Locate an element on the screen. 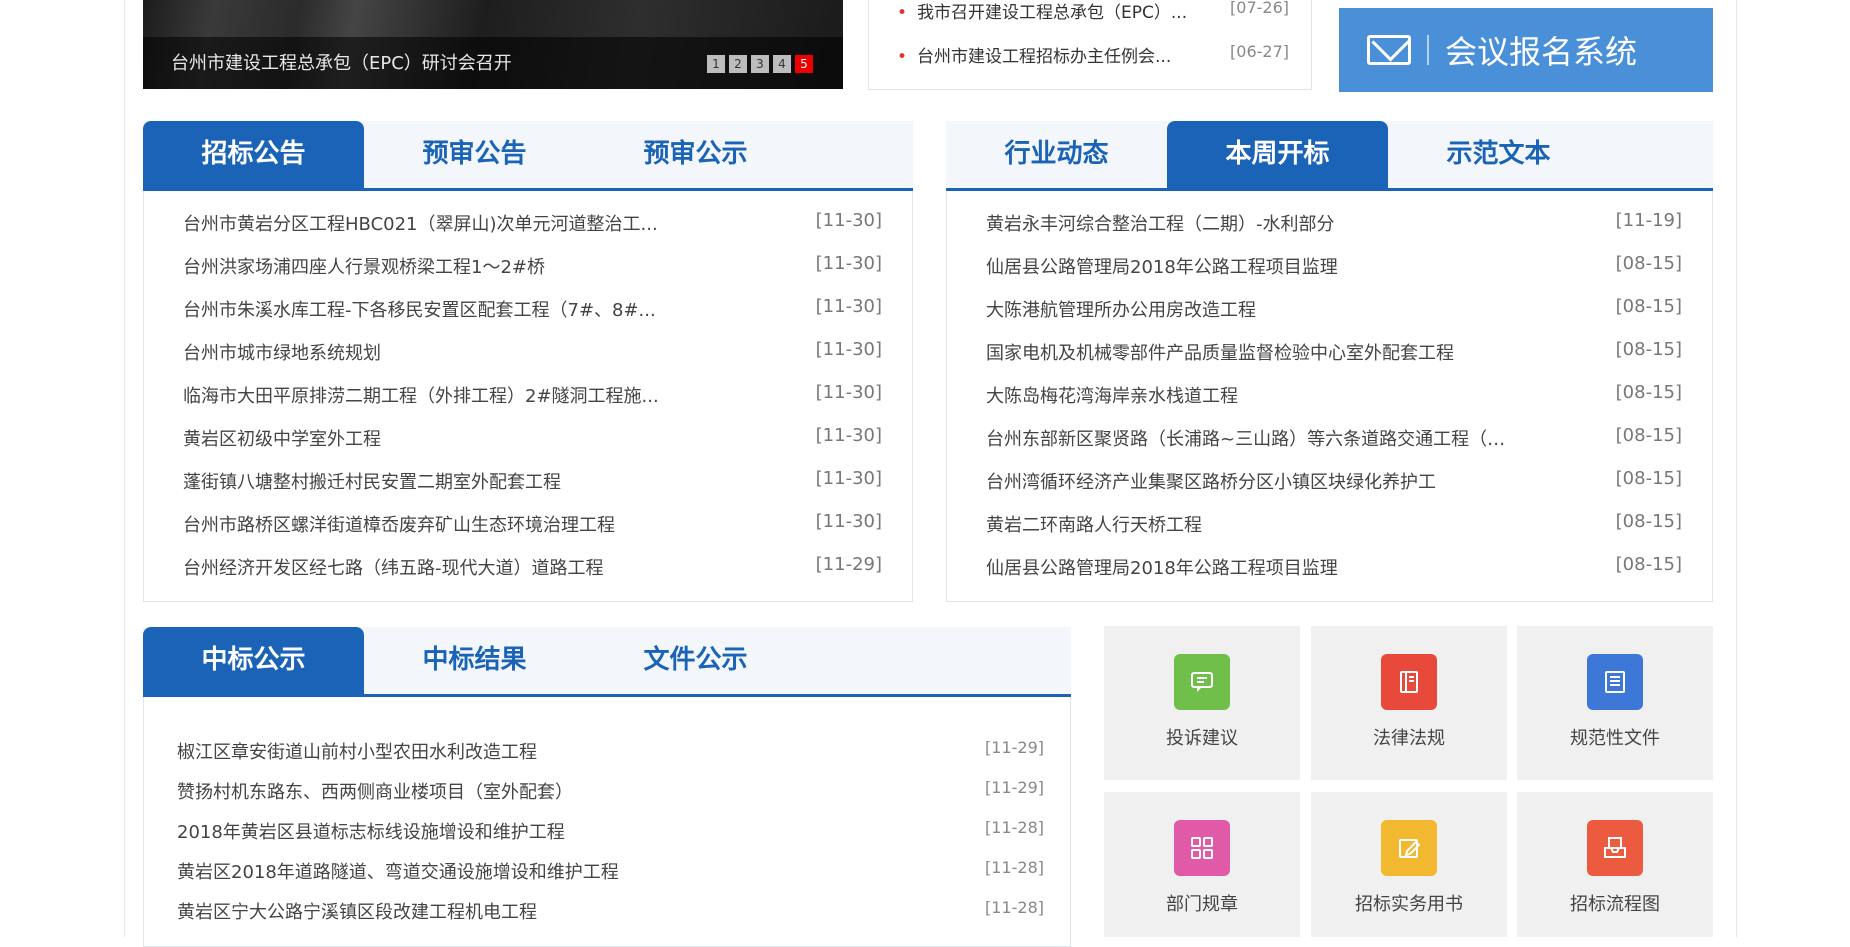 The width and height of the screenshot is (1850, 947). slideshow-caption: 台州市建设工程总承包（EPC）研讨会召开 is located at coordinates (341, 62).